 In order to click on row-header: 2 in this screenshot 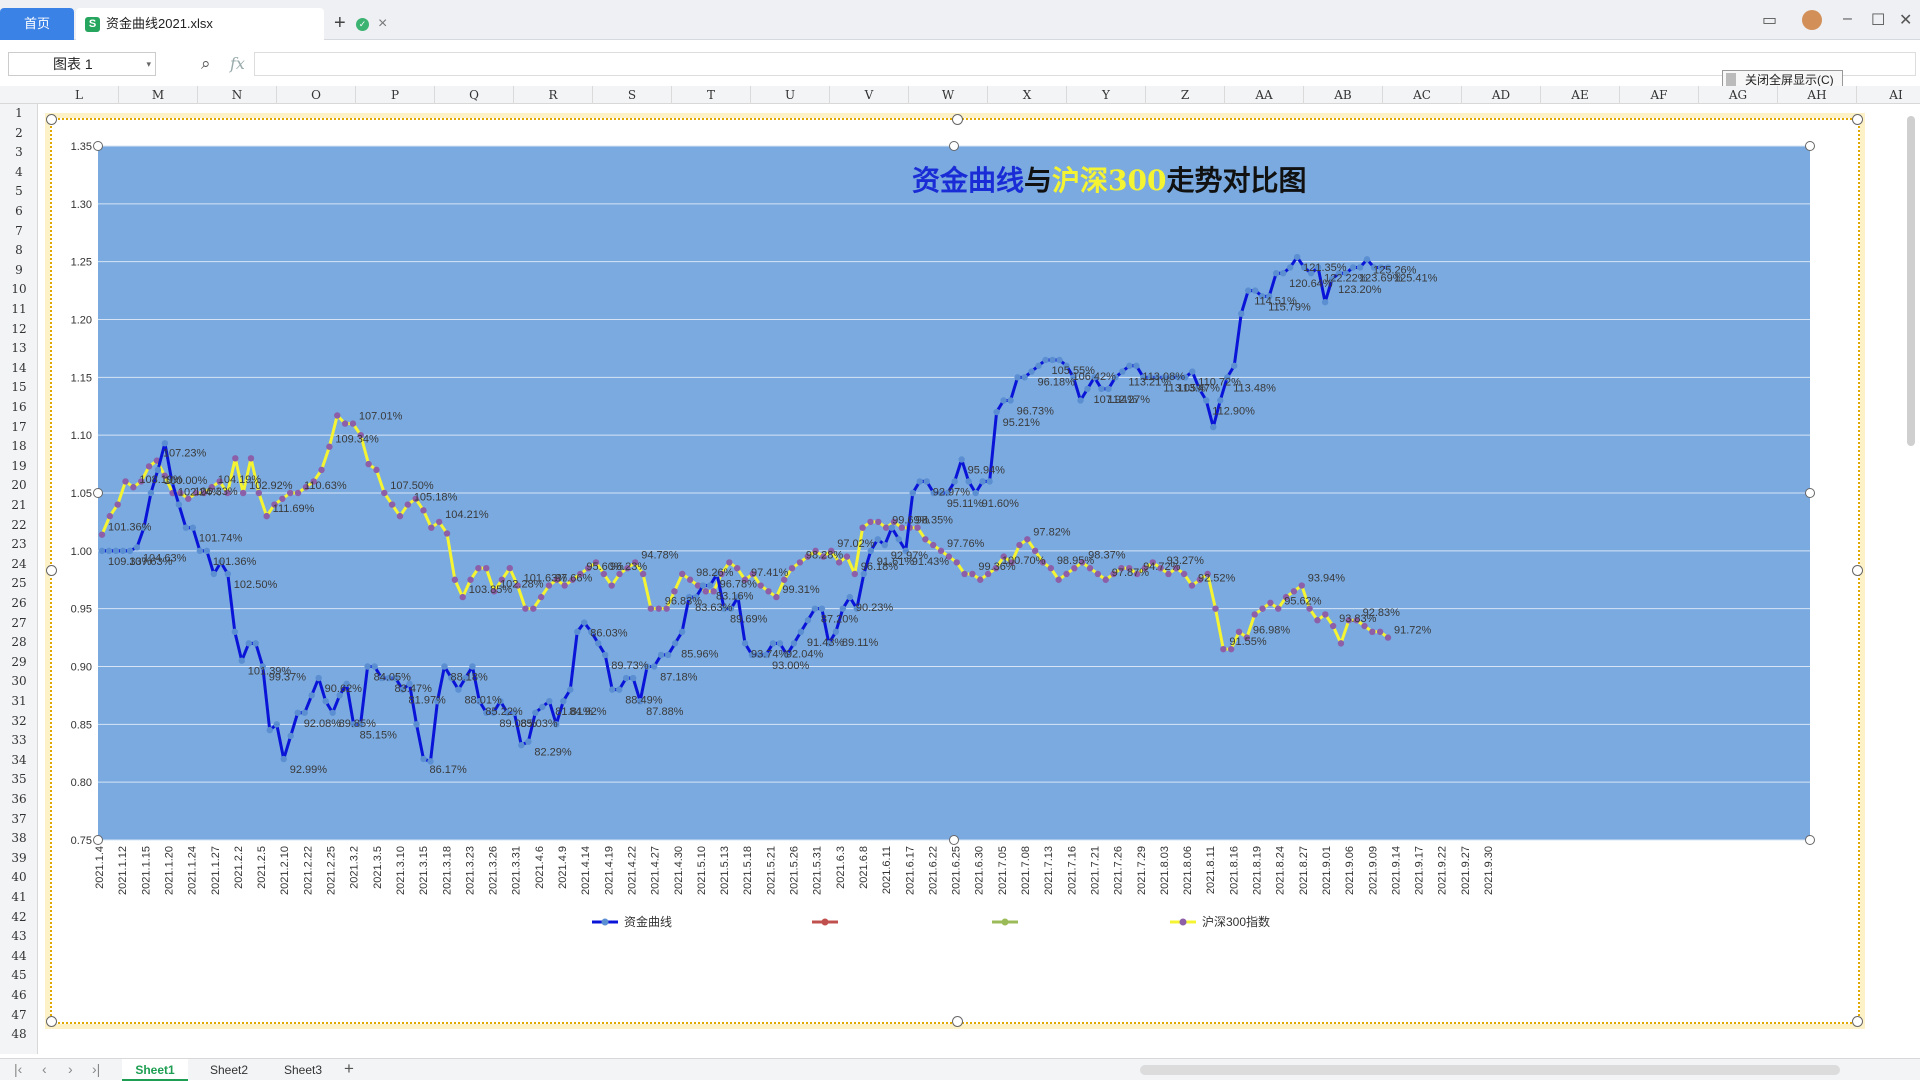, I will do `click(19, 133)`.